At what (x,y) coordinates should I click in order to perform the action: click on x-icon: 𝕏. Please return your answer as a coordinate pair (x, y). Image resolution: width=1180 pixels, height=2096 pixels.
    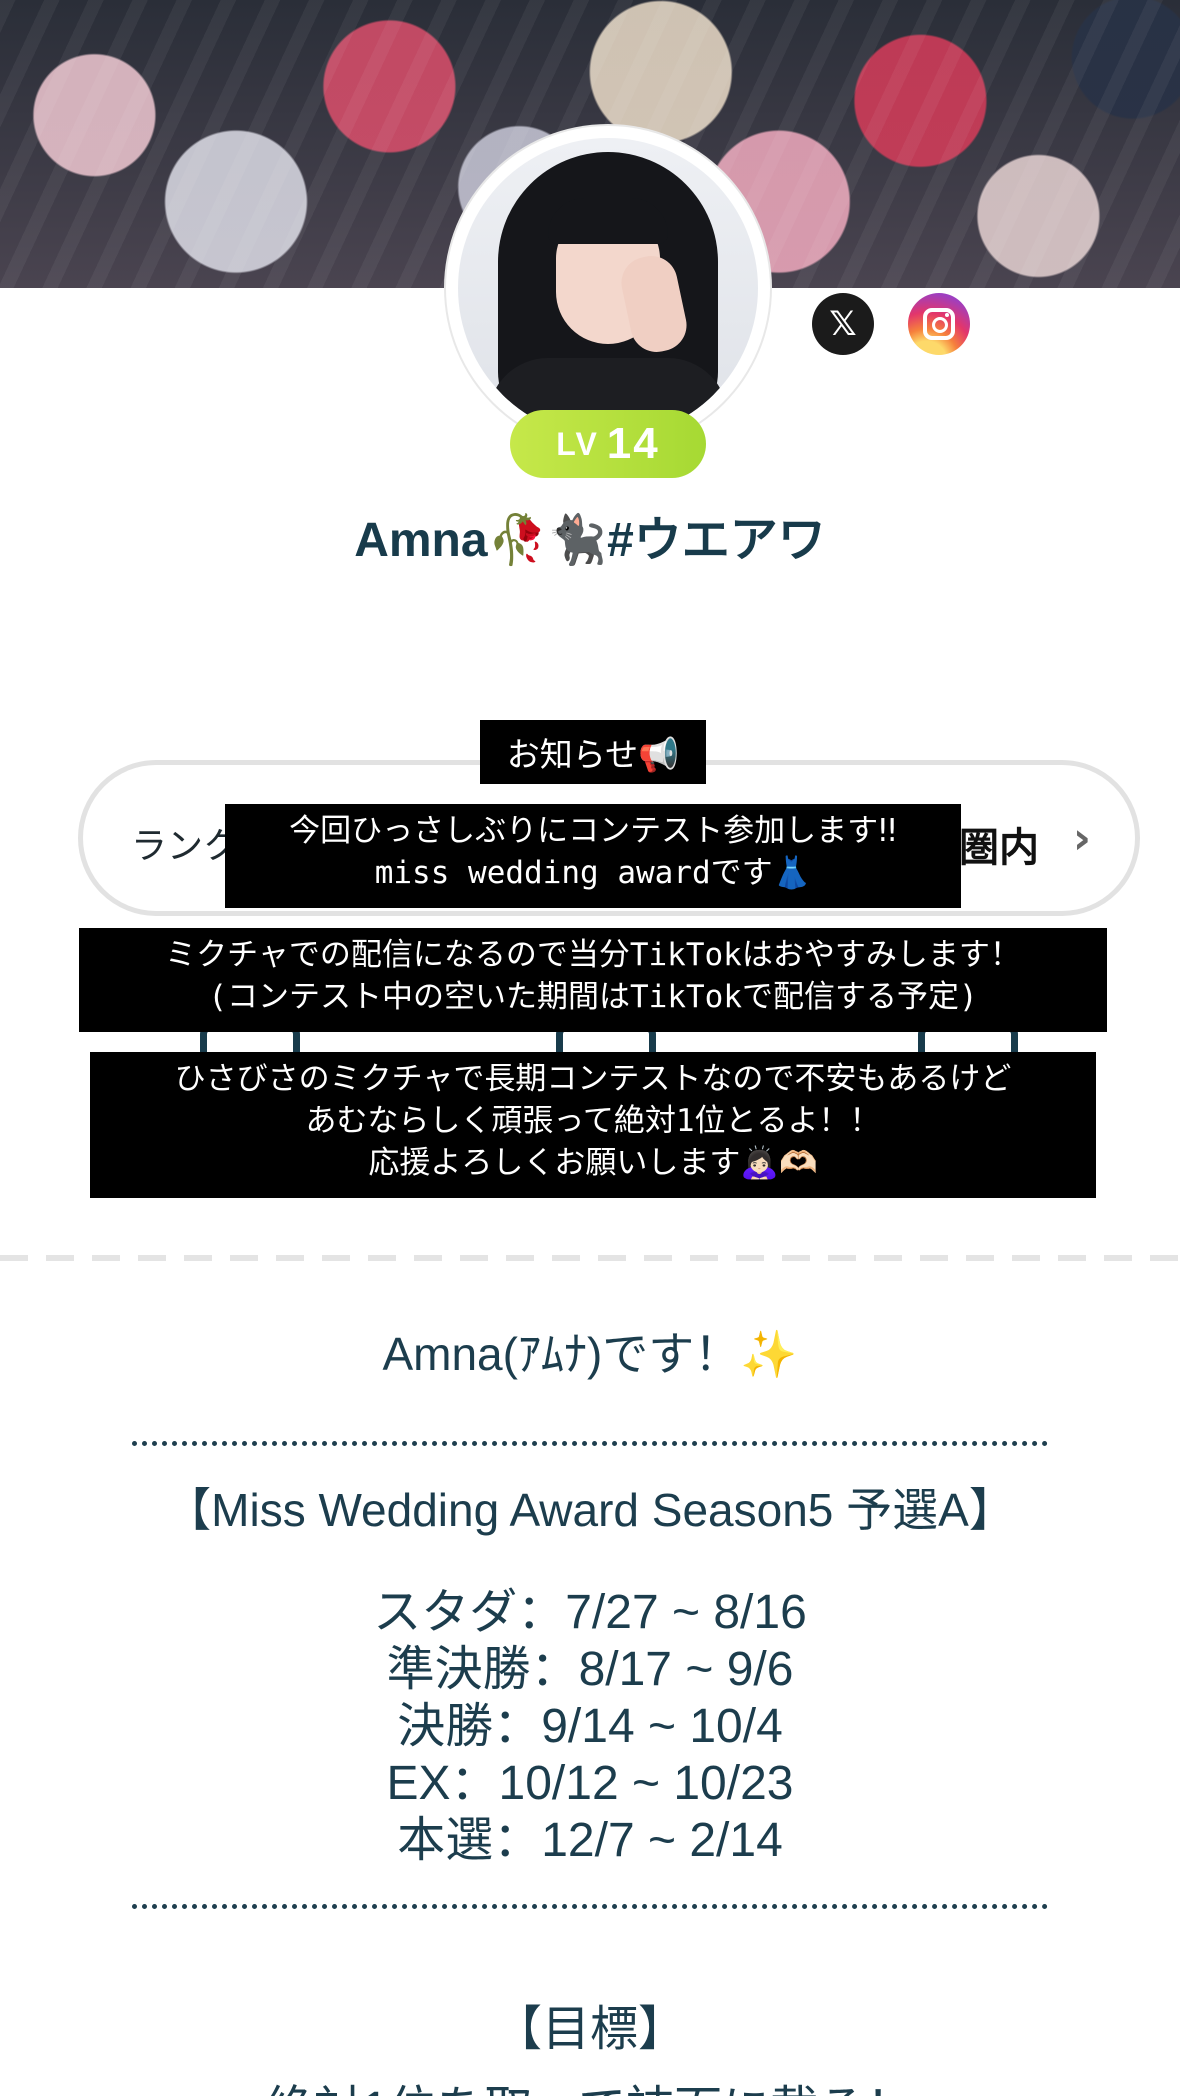
    Looking at the image, I should click on (843, 324).